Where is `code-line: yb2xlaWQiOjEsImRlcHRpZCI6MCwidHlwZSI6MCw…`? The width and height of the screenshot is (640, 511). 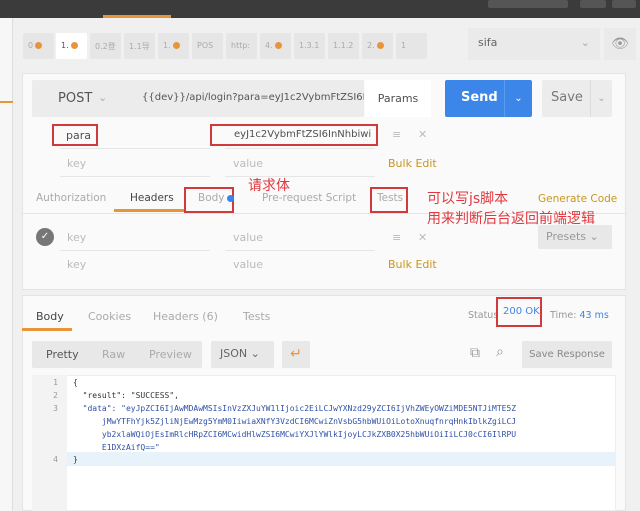
code-line: yb2xlaWQiOjEsImRlcHRpZCI6MCwidHlwZSI6MCw… is located at coordinates (295, 434).